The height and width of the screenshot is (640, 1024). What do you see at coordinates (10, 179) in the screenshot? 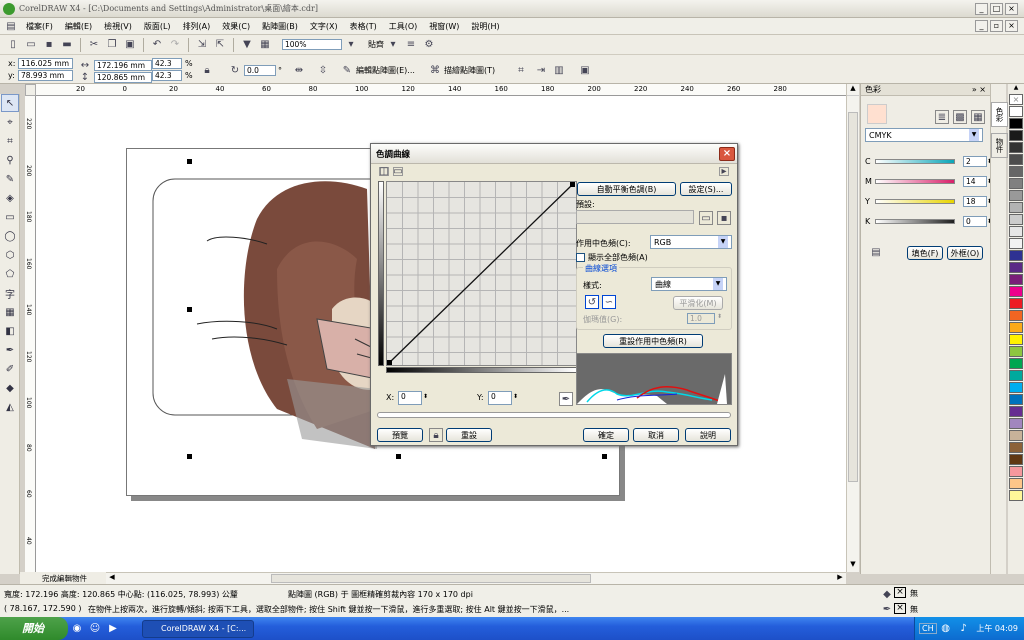
I see `freehand-tool-icon: ✎` at bounding box center [10, 179].